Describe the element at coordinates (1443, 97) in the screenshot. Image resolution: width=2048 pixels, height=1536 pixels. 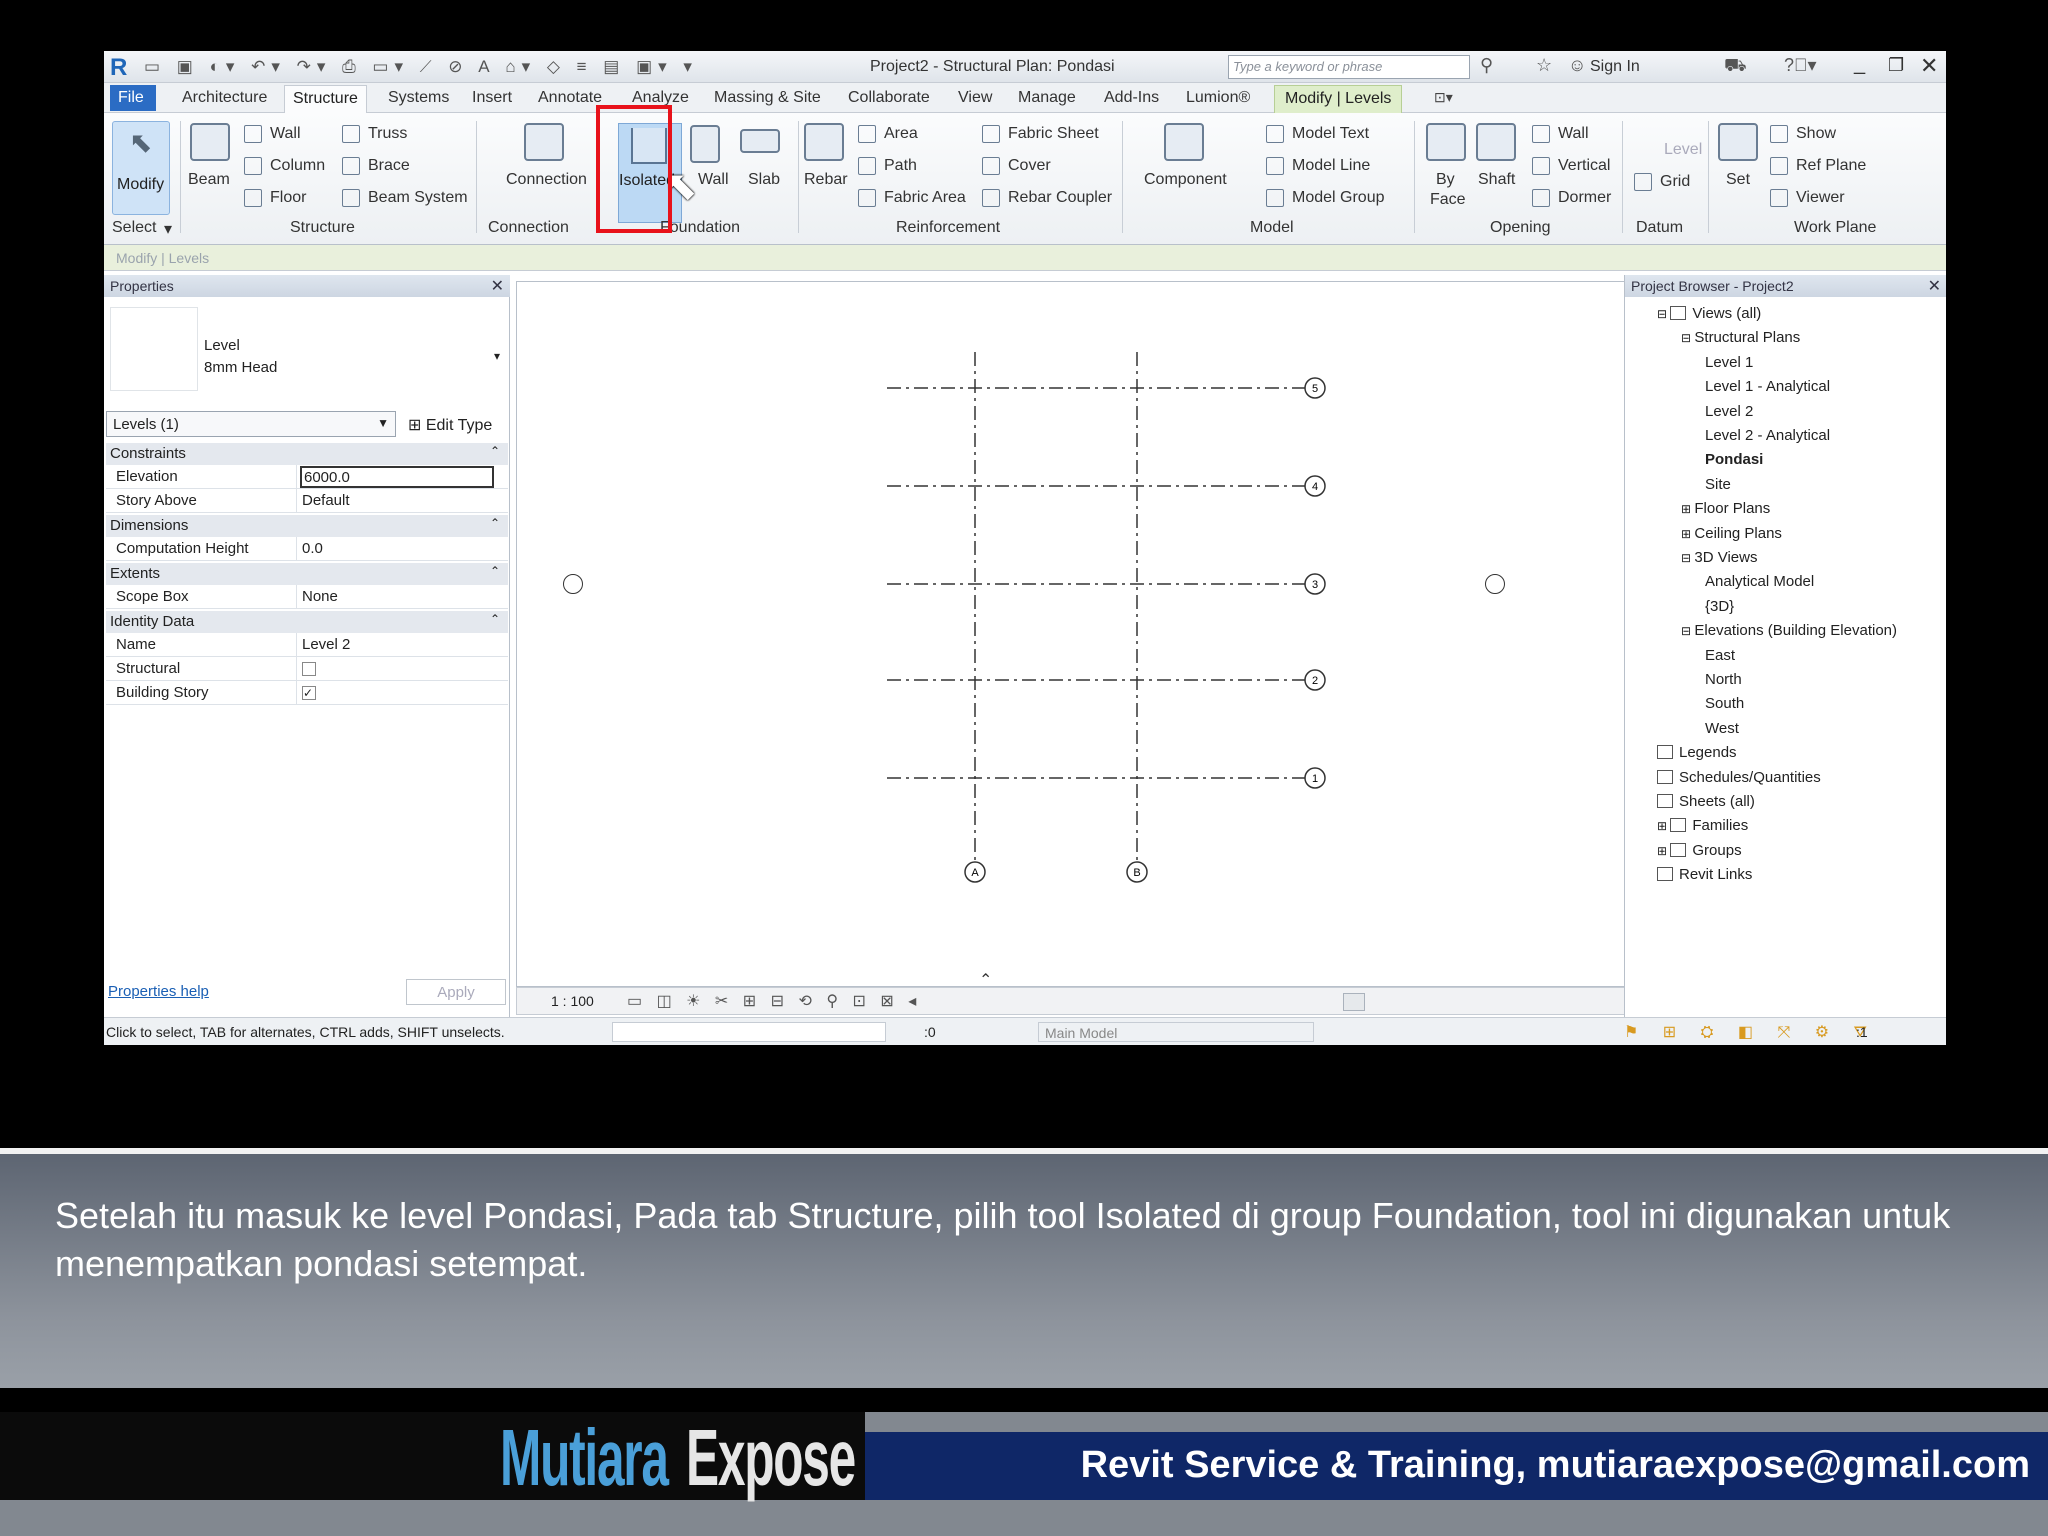
I see `panel-toggle-icon: ⊡▾` at that location.